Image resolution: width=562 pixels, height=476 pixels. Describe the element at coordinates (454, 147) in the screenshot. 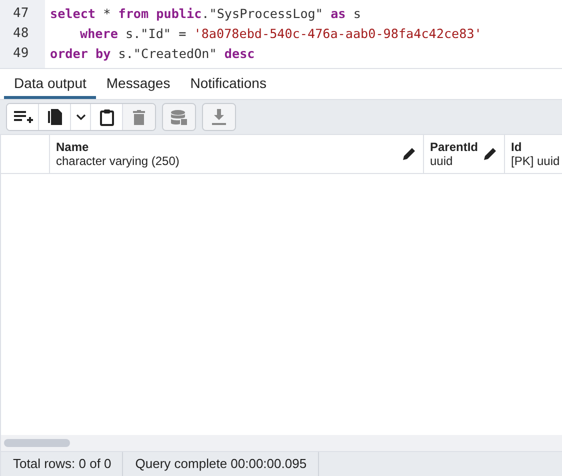

I see `column-name: ParentId` at that location.